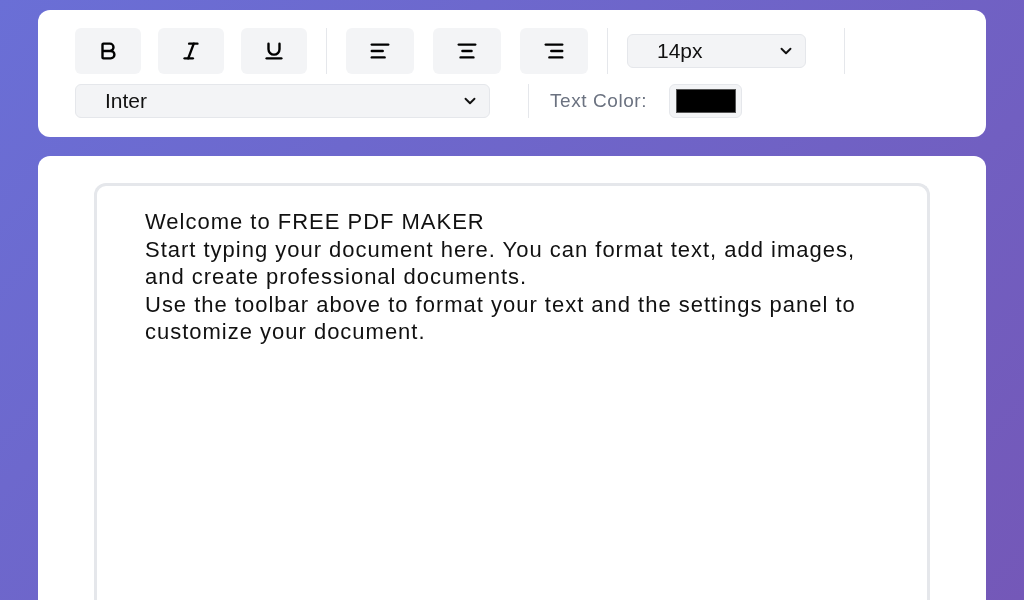 This screenshot has height=600, width=1024. Describe the element at coordinates (599, 100) in the screenshot. I see `text-color-label: Text Color:` at that location.